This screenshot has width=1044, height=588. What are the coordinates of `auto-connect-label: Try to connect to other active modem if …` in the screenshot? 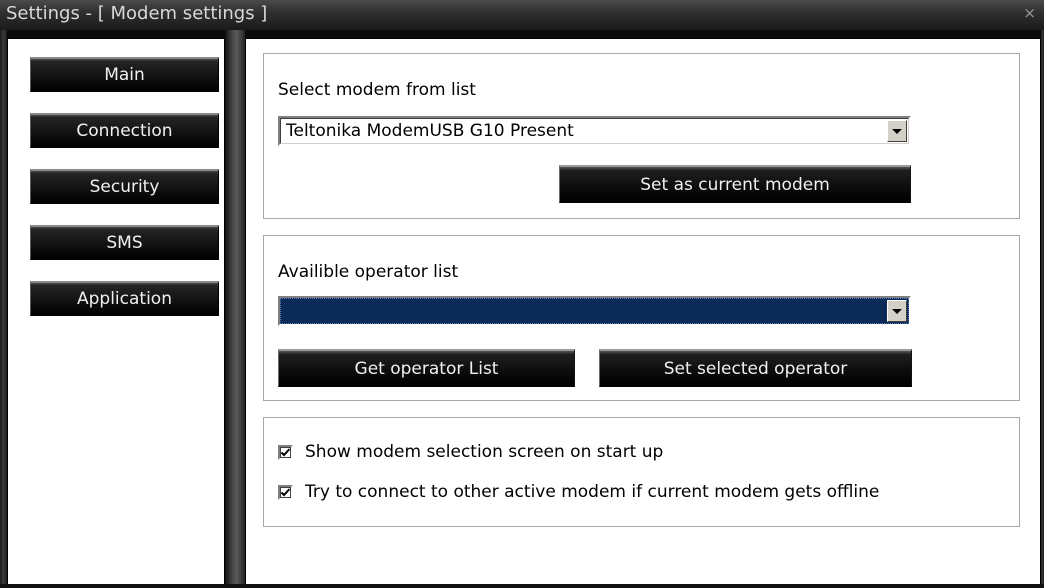 It's located at (592, 492).